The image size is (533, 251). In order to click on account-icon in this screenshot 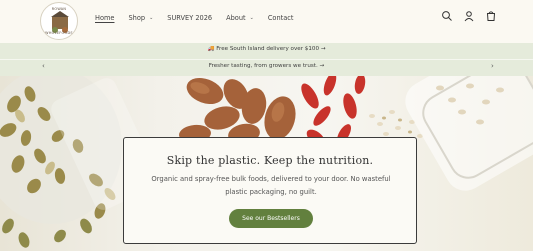, I will do `click(469, 16)`.